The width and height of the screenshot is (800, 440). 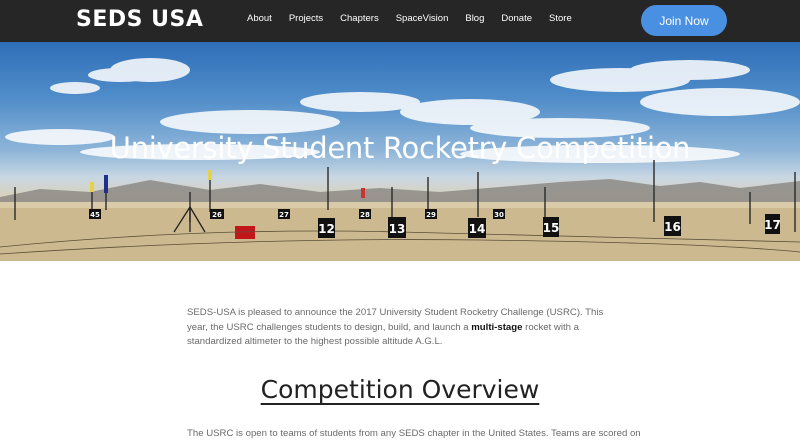 I want to click on pad-number-27: 27, so click(x=284, y=215).